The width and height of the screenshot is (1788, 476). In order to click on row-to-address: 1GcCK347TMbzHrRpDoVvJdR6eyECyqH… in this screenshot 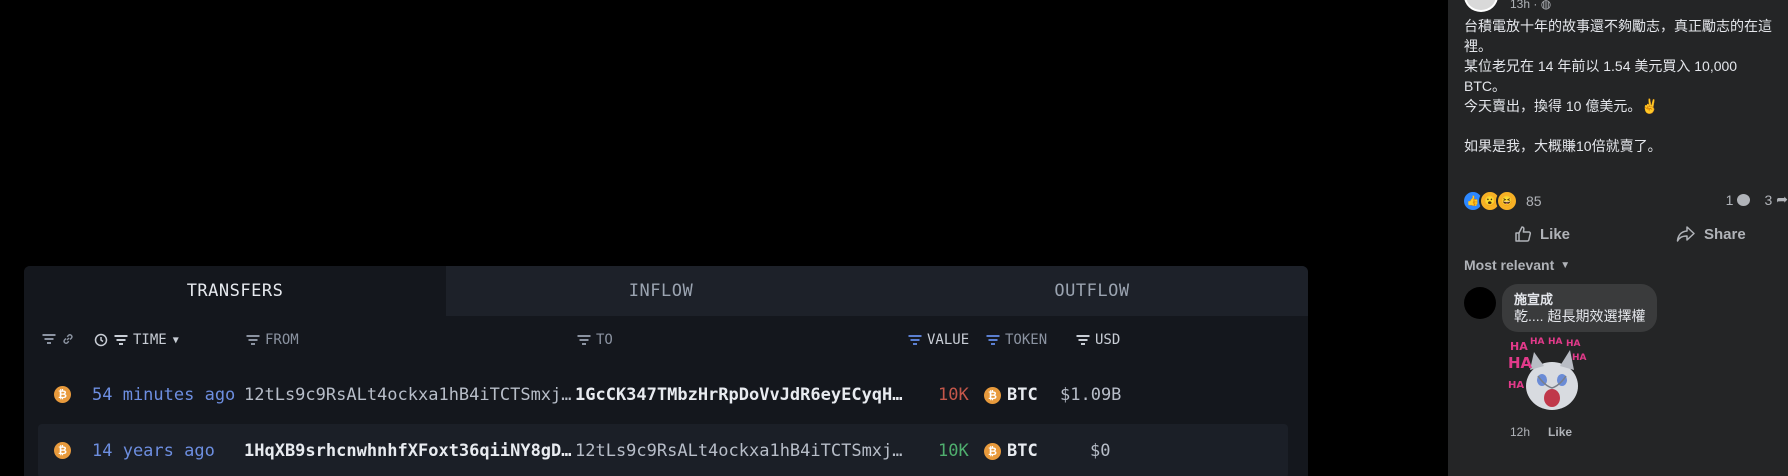, I will do `click(739, 395)`.